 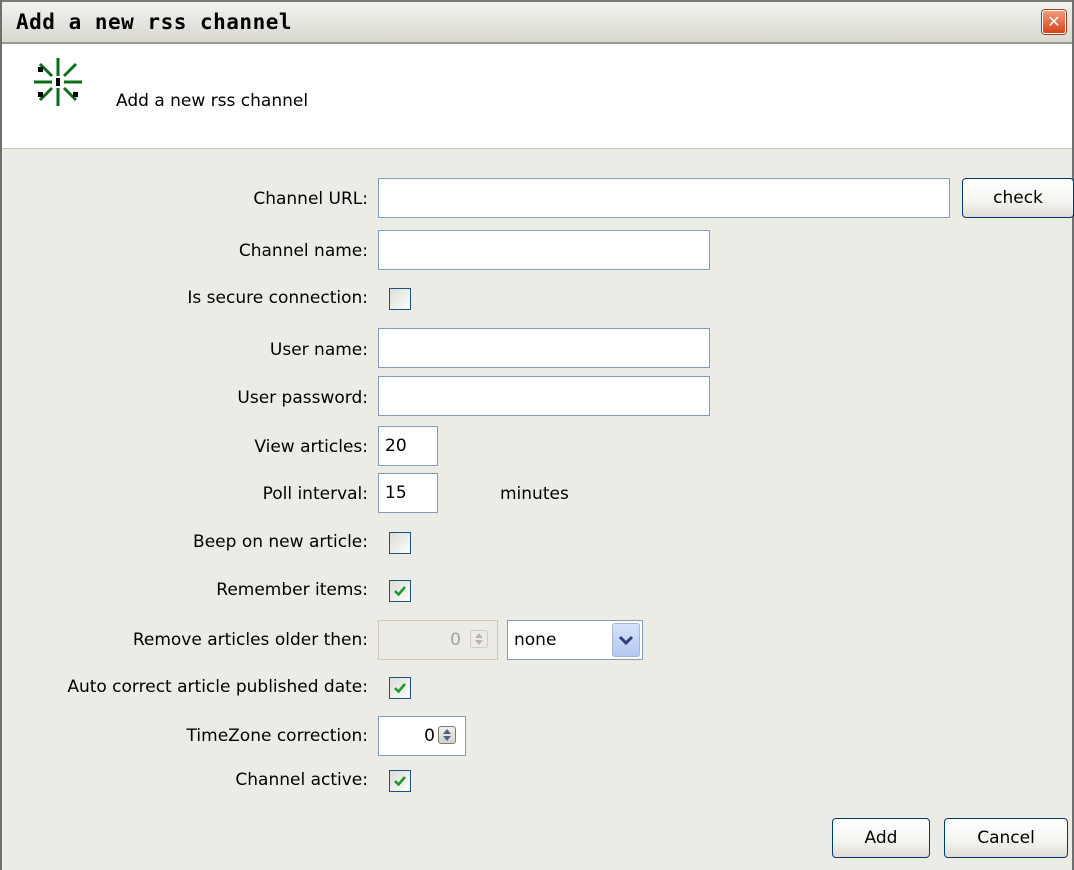 I want to click on secure-connection-checkbox, so click(x=400, y=299).